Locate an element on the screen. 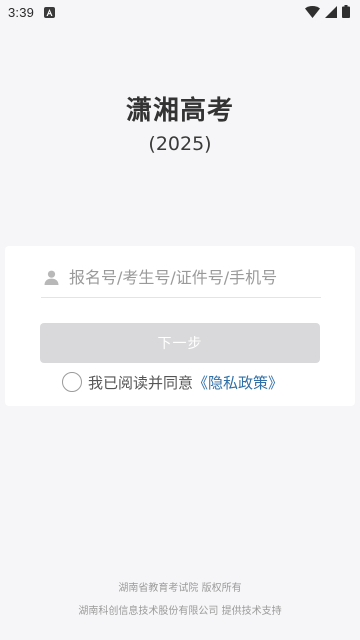 The width and height of the screenshot is (360, 640). id-input-row is located at coordinates (181, 278).